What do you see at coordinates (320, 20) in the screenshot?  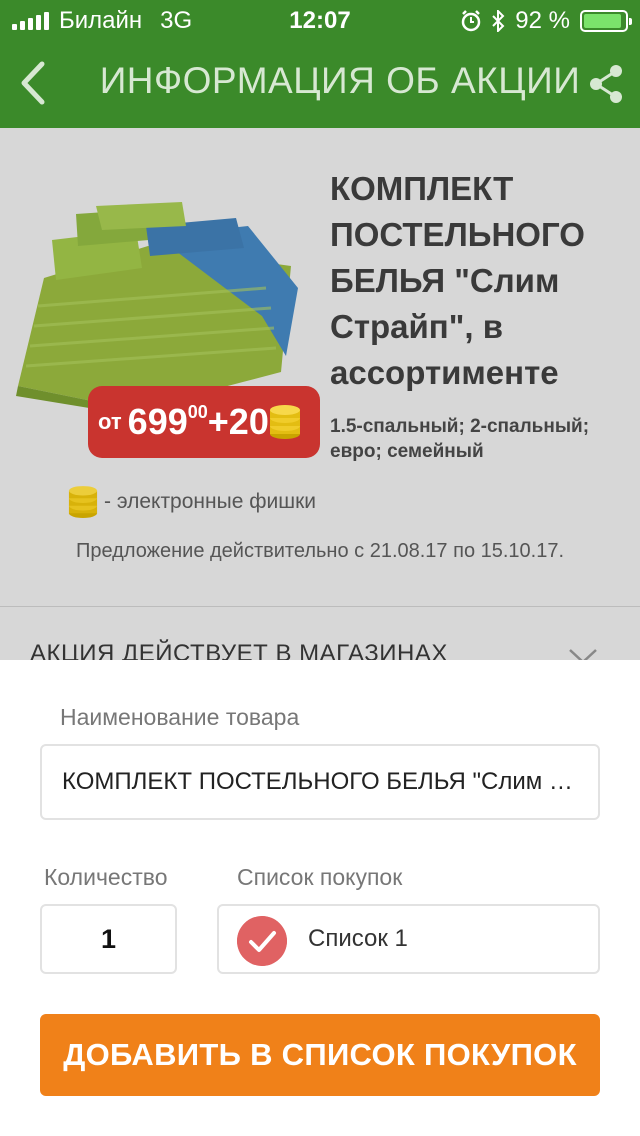 I see `status-bar: Билайн 3G 12:07 92 %` at bounding box center [320, 20].